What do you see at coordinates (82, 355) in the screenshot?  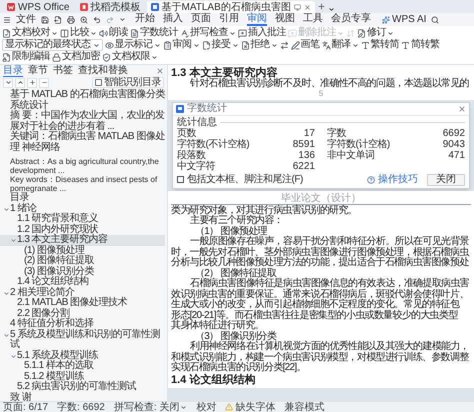 I see `toc-item: 5.1 系统及模型训练` at bounding box center [82, 355].